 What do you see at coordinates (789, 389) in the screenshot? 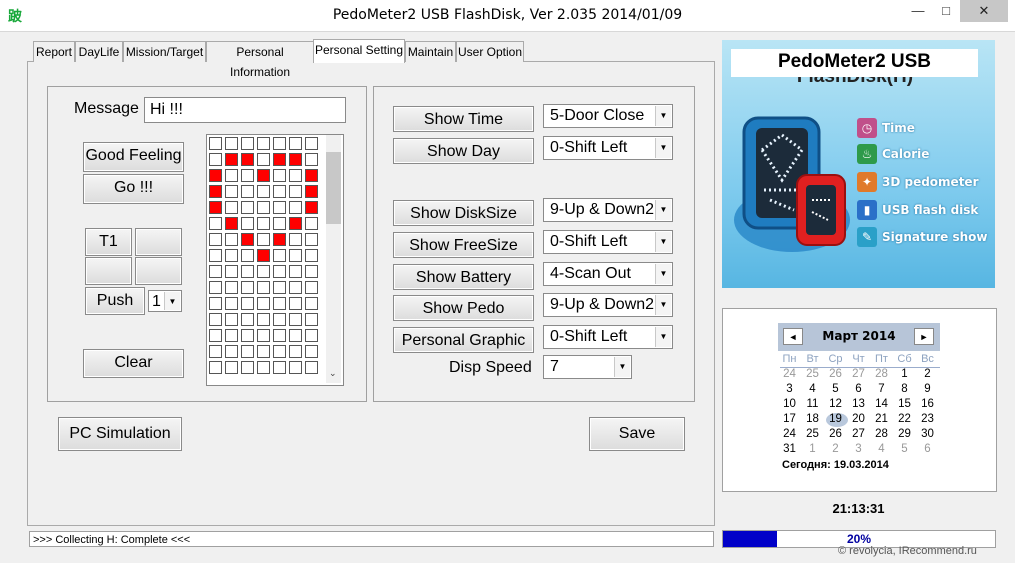
I see `calendar-day: 3` at bounding box center [789, 389].